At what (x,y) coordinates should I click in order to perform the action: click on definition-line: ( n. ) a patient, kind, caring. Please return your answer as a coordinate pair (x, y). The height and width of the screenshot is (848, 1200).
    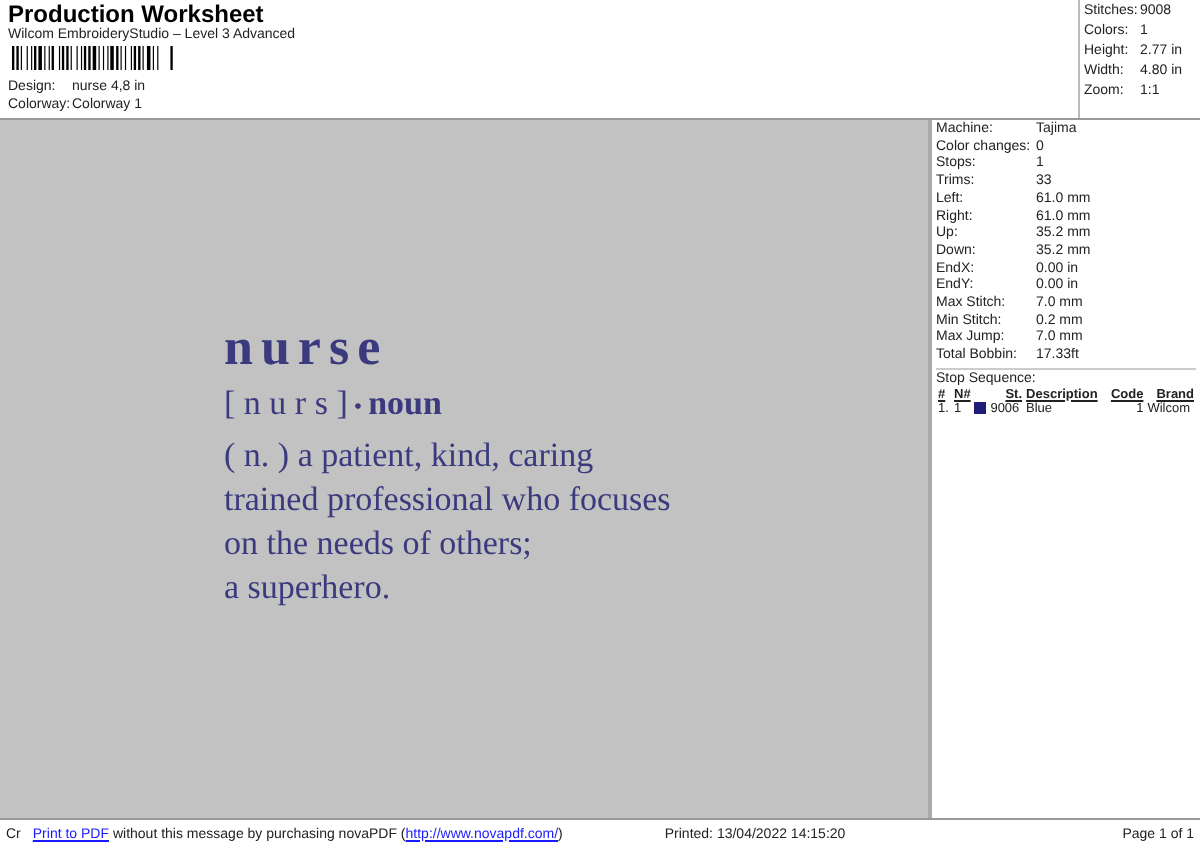
    Looking at the image, I should click on (410, 456).